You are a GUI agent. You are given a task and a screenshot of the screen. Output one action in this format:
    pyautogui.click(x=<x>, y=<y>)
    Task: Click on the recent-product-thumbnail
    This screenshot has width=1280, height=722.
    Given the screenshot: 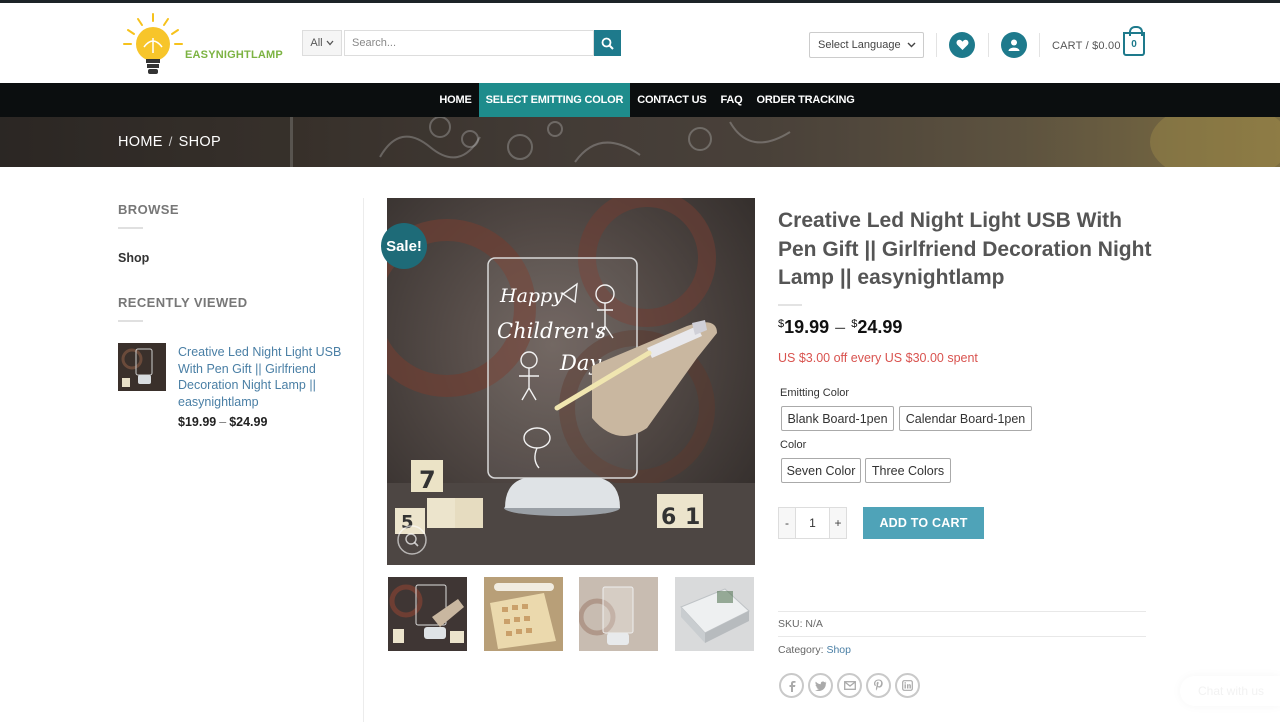 What is the action you would take?
    pyautogui.click(x=142, y=367)
    